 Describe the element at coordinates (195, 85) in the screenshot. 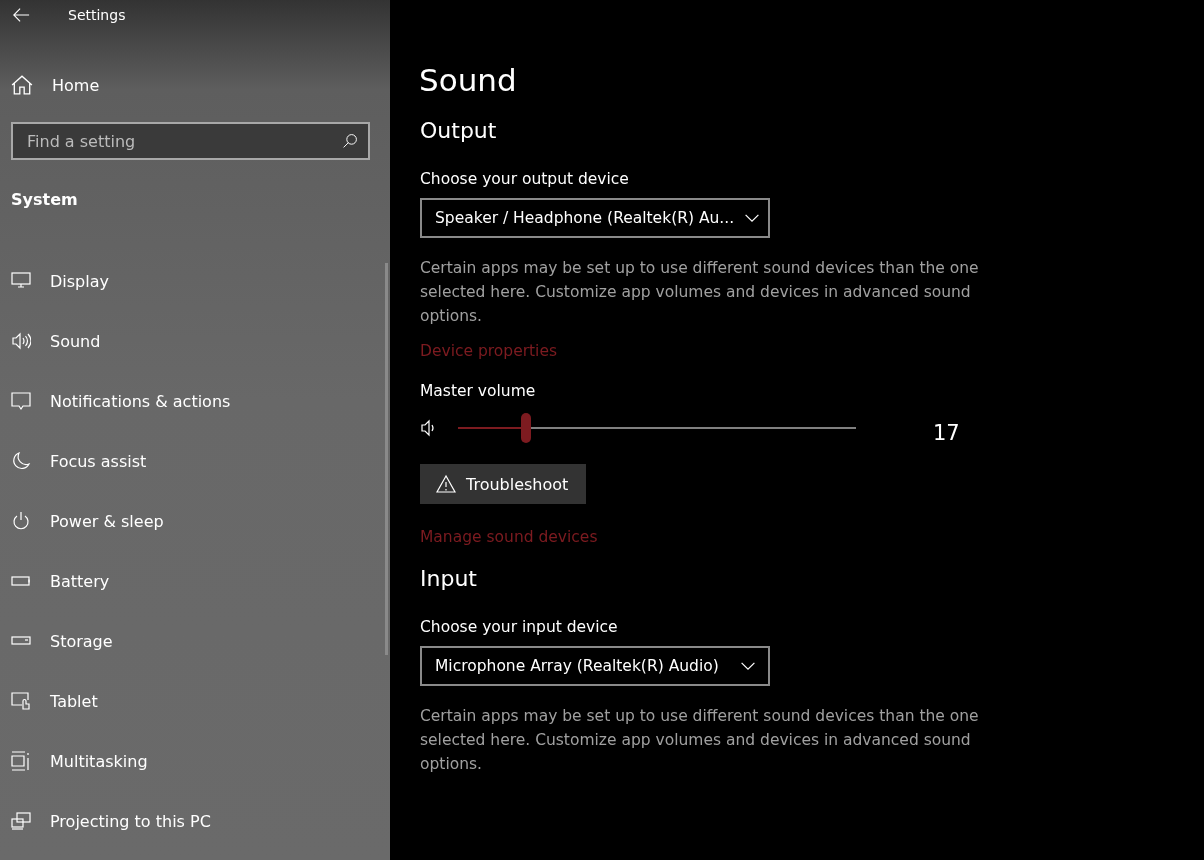

I see `home-nav-item: Home` at that location.